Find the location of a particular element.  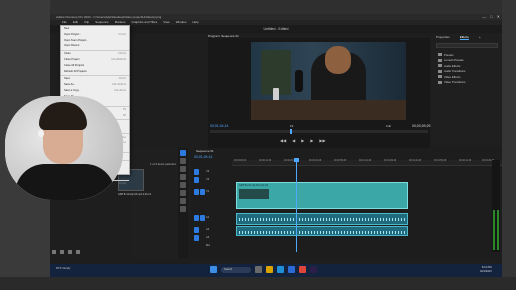

effects-item-label: Presets is located at coordinates (449, 54).